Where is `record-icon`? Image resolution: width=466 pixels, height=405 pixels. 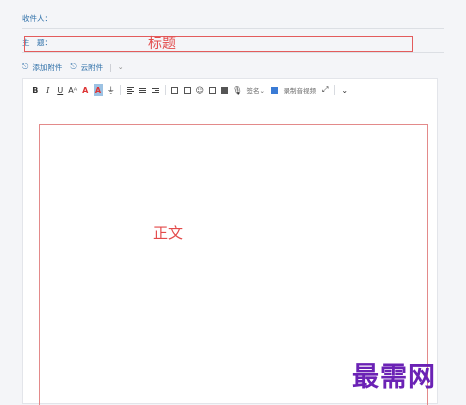
record-icon is located at coordinates (274, 90).